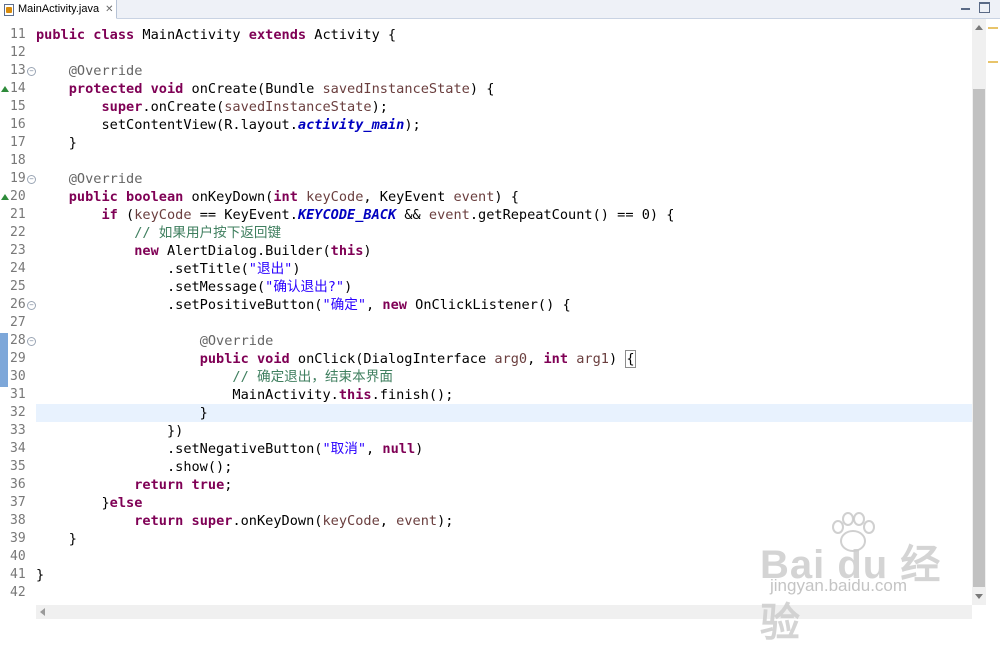  I want to click on tab-mainactivity: MainActivity.java ✕, so click(58, 9).